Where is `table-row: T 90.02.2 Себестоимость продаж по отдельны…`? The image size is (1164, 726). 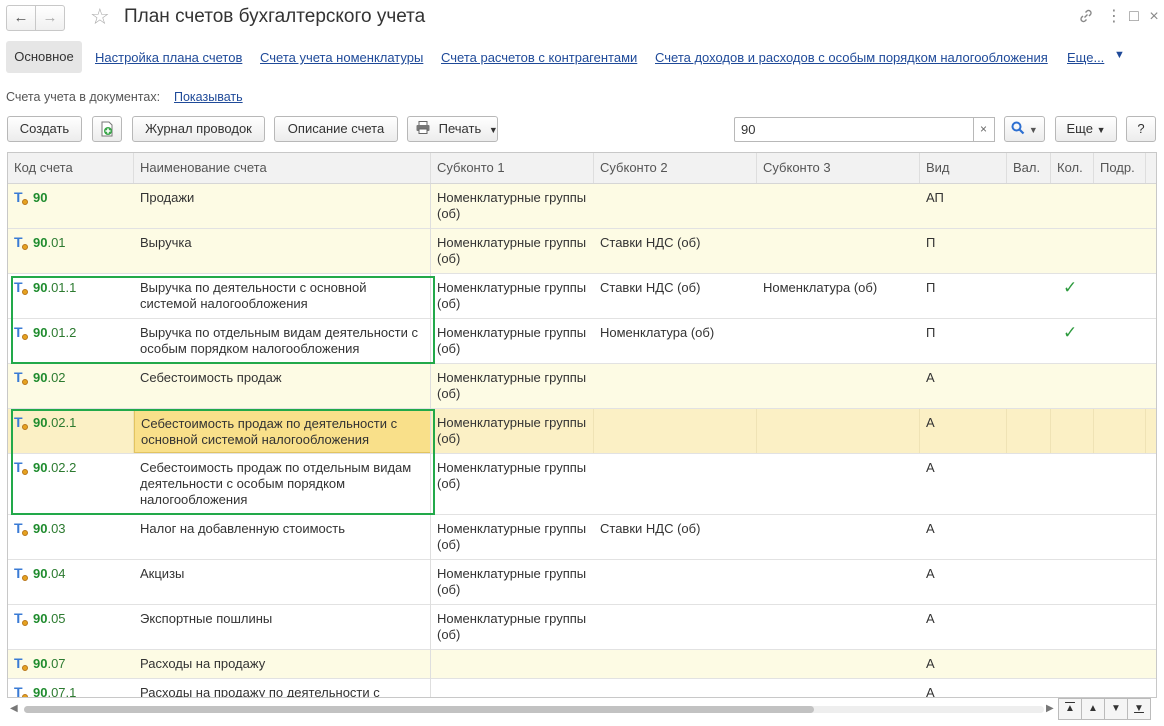 table-row: T 90.02.2 Себестоимость продаж по отдельны… is located at coordinates (582, 484).